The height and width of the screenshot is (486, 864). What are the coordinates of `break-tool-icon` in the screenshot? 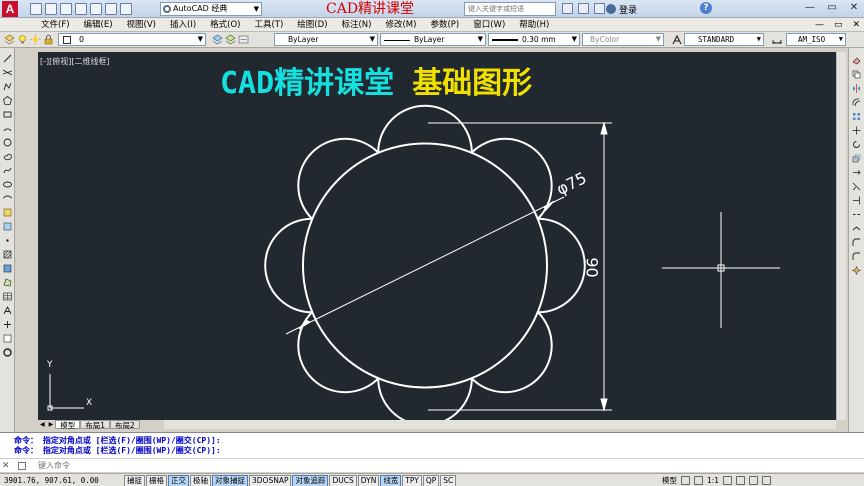 It's located at (856, 214).